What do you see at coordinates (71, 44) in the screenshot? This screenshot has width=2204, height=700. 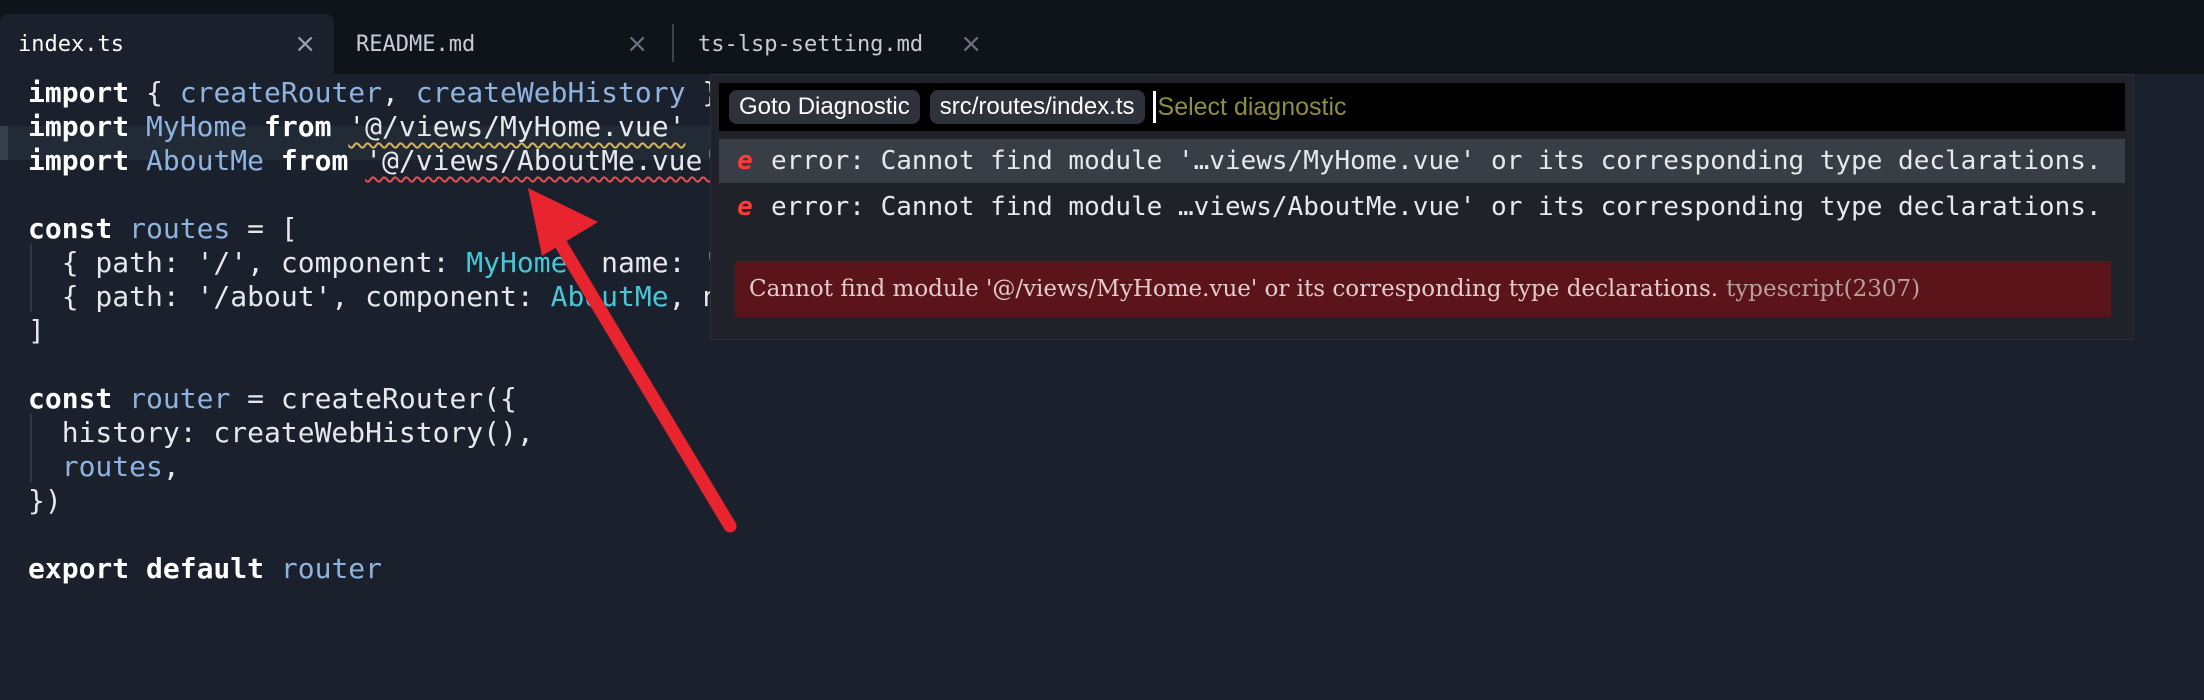 I see `tab-label: index.ts` at bounding box center [71, 44].